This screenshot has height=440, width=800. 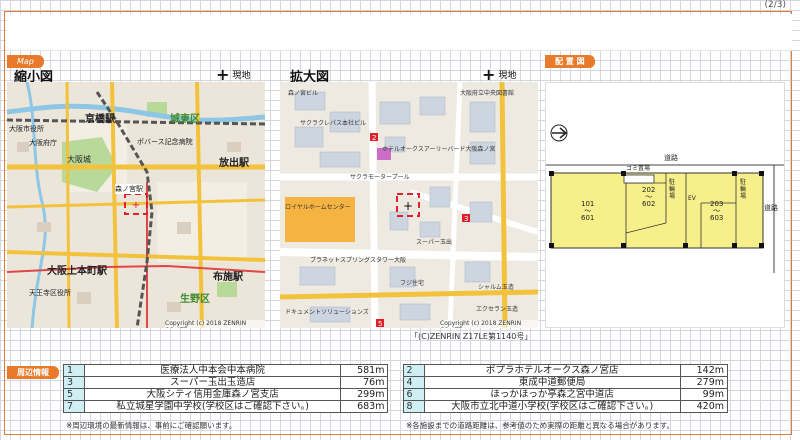 What do you see at coordinates (775, 5) in the screenshot?
I see `page-number: (2/3)` at bounding box center [775, 5].